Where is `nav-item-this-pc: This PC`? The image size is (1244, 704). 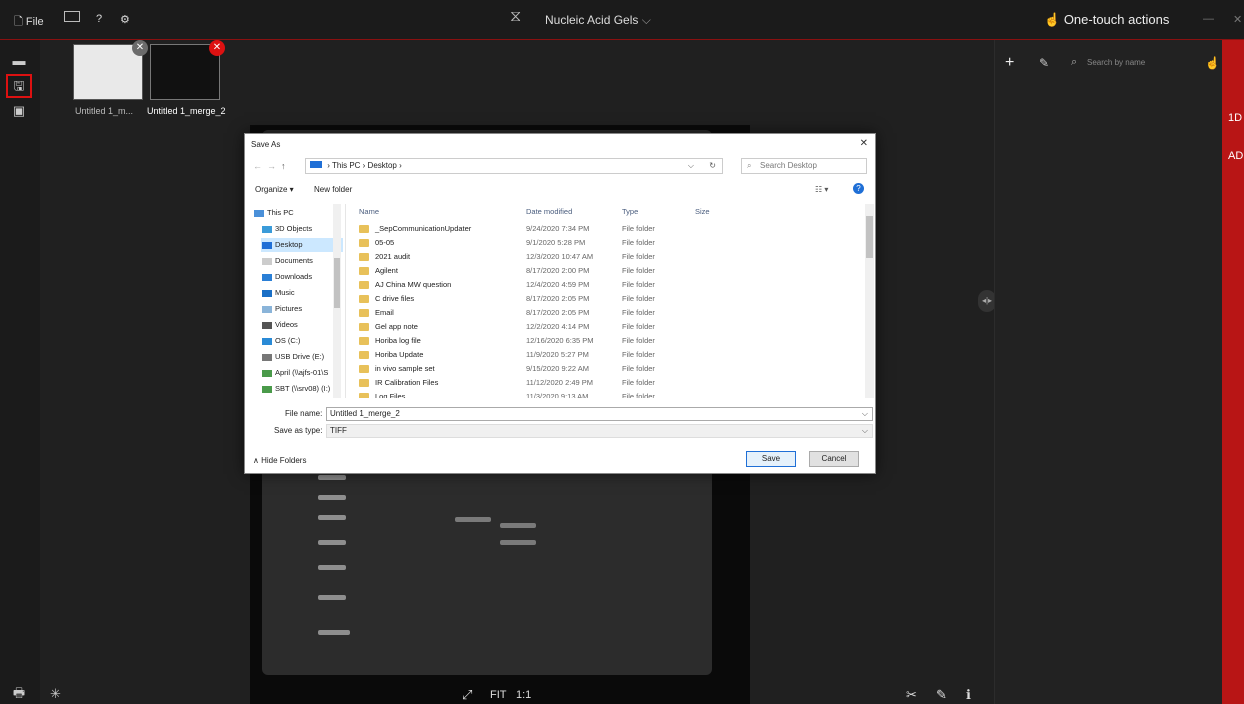
nav-item-this-pc: This PC is located at coordinates (294, 213).